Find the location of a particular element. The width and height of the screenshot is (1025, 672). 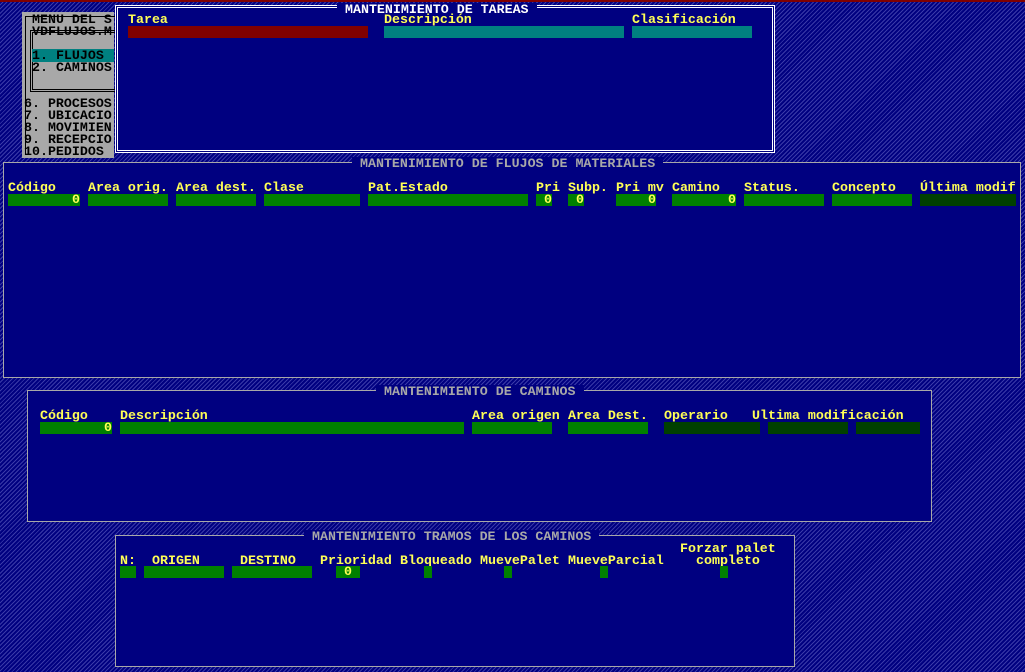

label-ultima-modif: Última modif is located at coordinates (968, 187).